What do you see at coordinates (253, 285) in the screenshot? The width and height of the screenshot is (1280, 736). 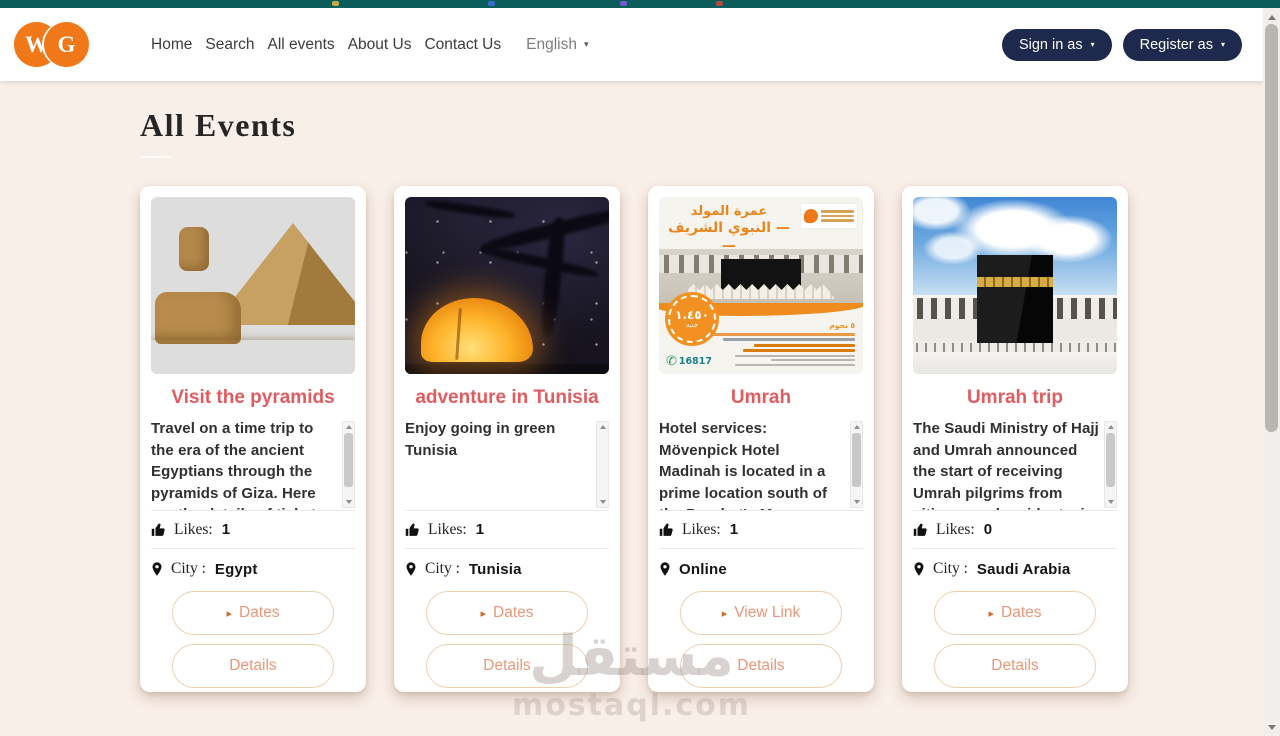 I see `pyramids-image` at bounding box center [253, 285].